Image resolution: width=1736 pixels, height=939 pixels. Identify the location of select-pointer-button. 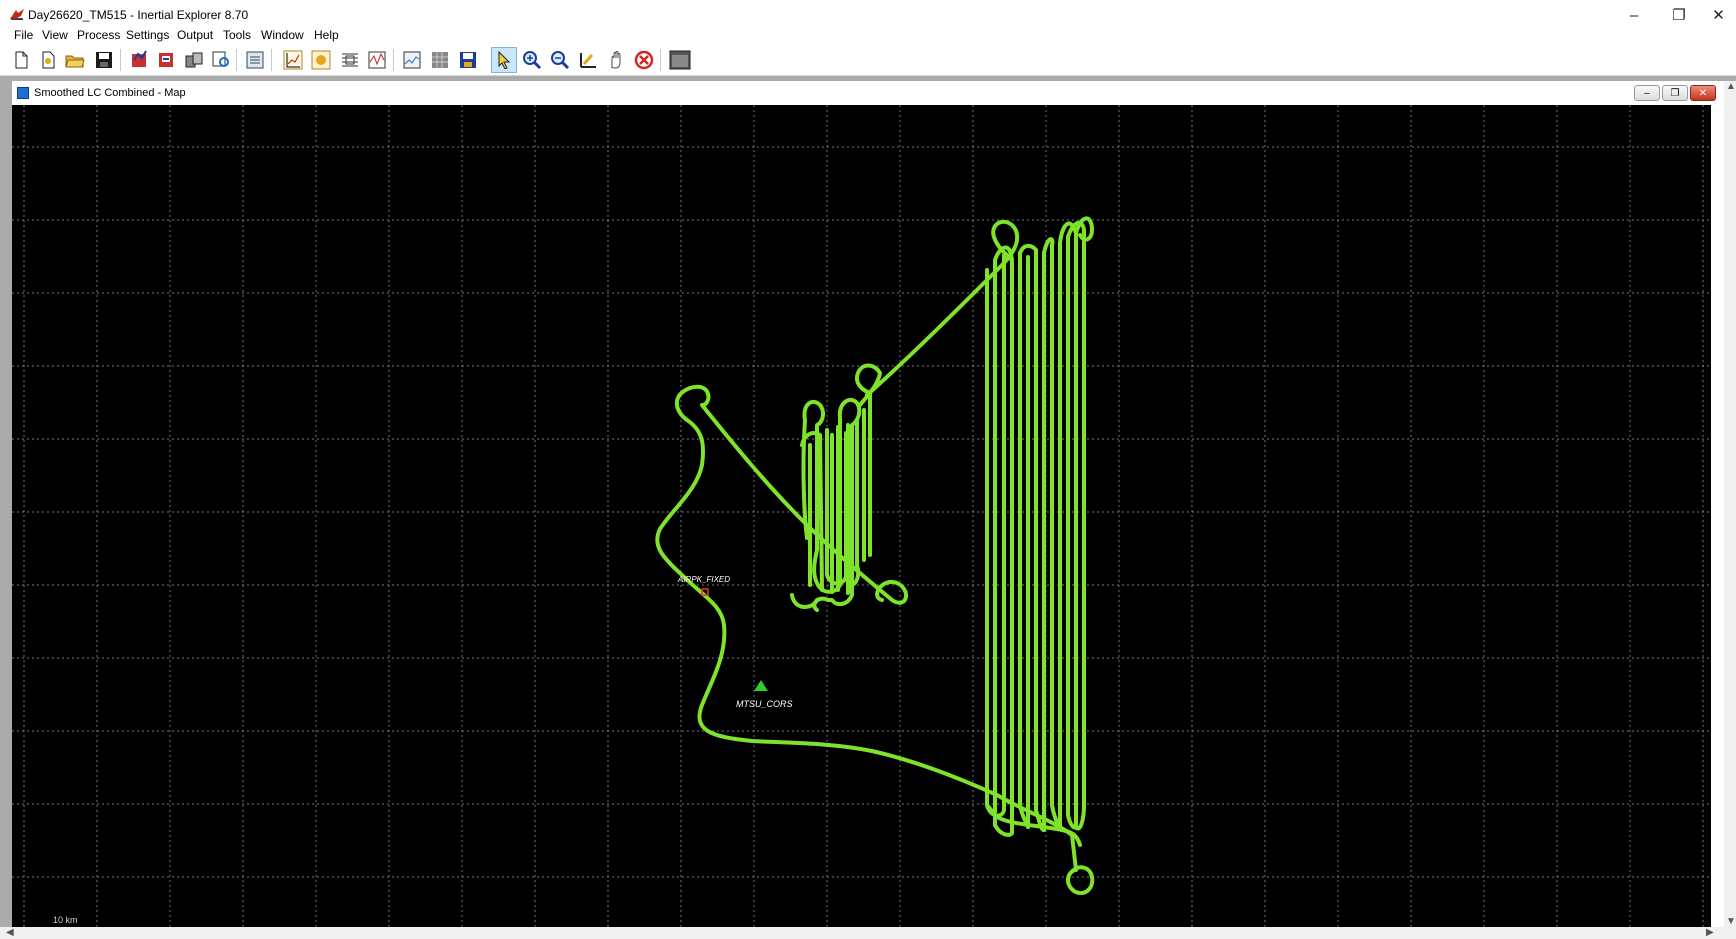
(504, 60).